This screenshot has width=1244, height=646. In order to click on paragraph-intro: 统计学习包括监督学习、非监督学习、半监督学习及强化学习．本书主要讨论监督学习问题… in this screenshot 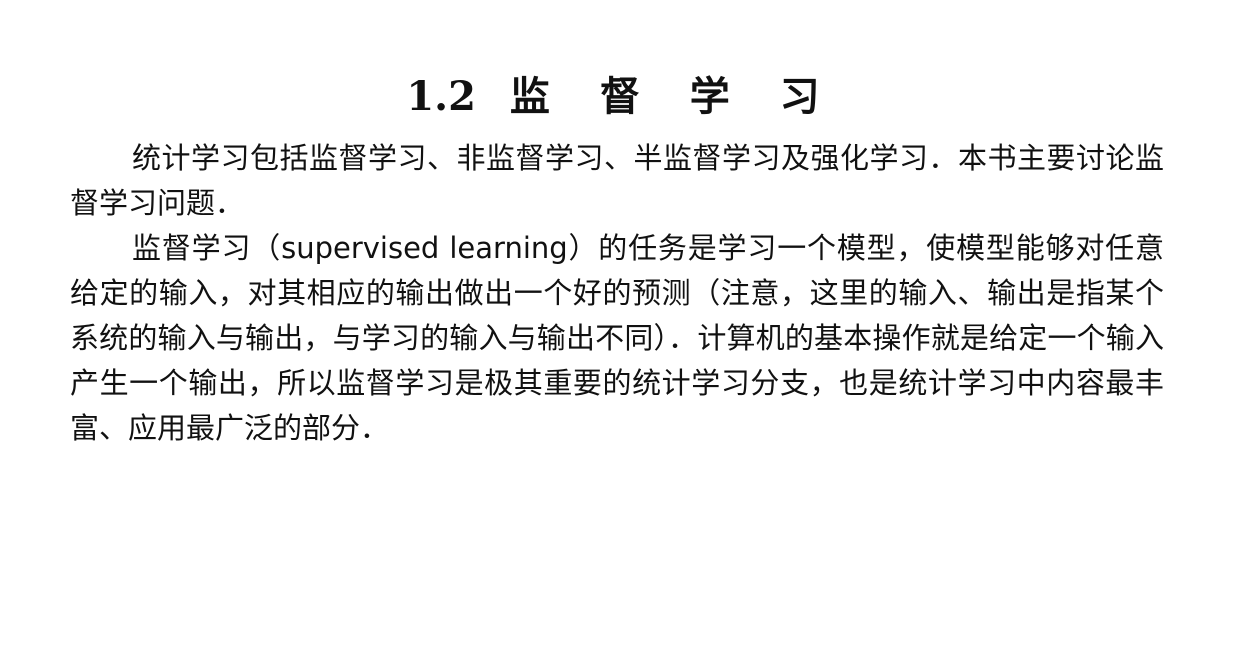, I will do `click(617, 180)`.